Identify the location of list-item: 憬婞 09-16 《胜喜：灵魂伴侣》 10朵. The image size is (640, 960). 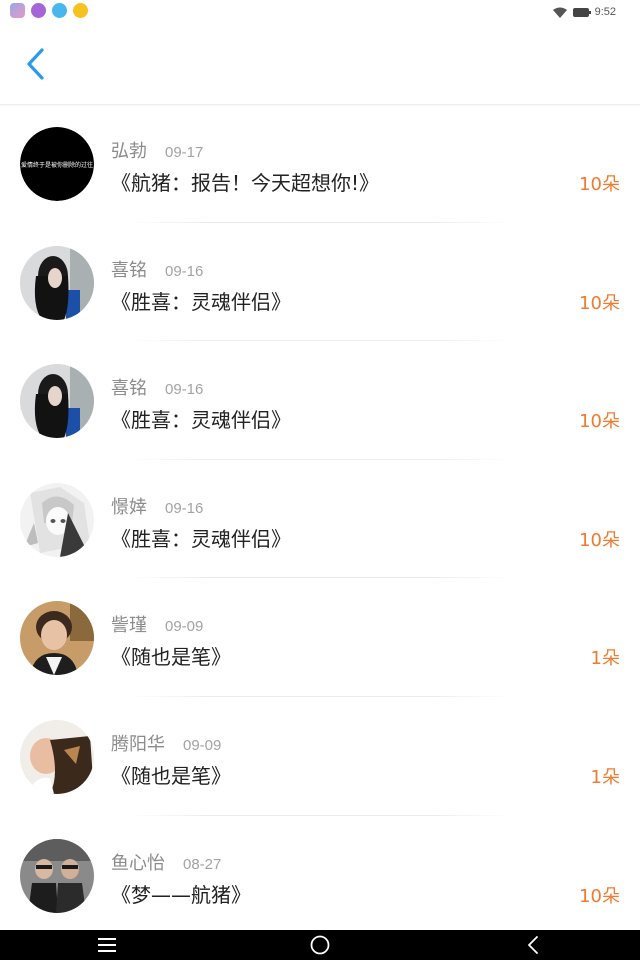
(320, 519).